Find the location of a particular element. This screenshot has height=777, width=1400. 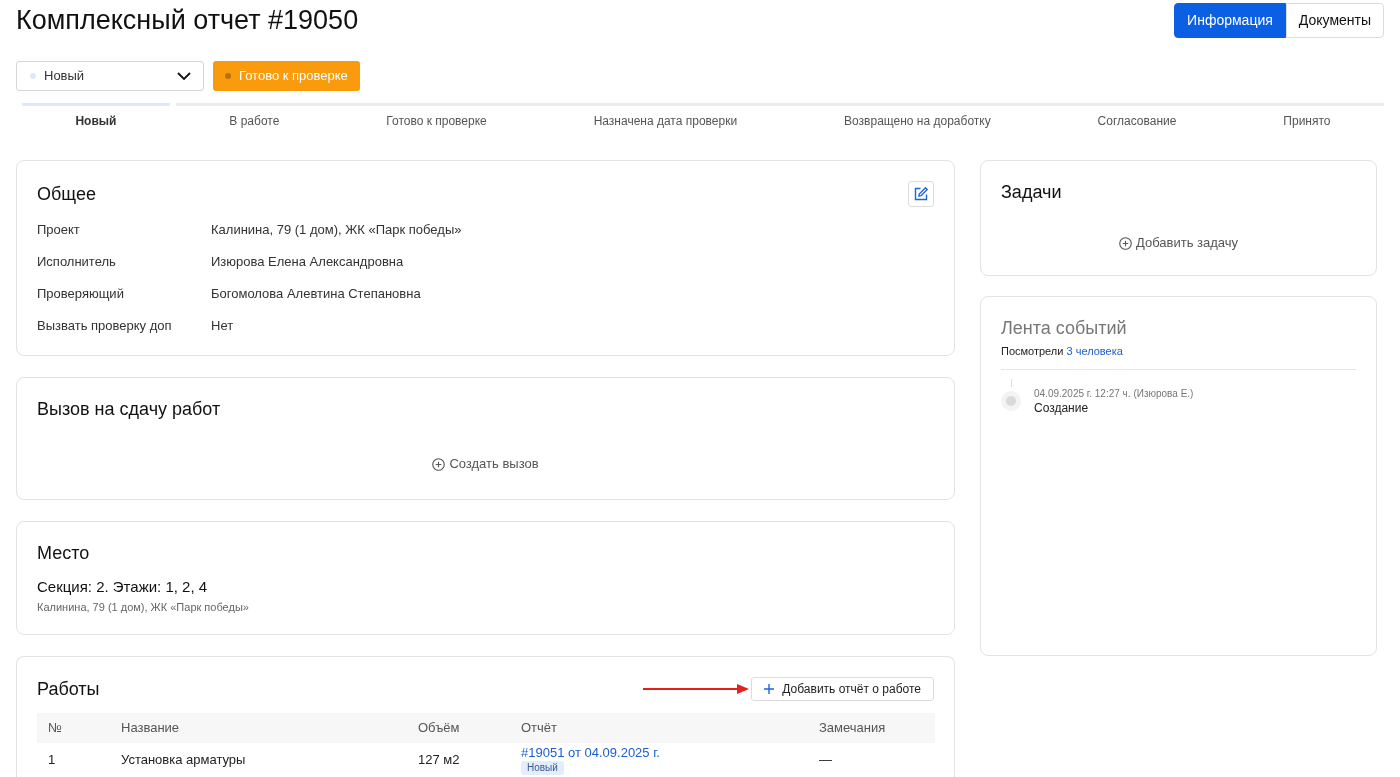

field-label: Проект is located at coordinates (59, 230).